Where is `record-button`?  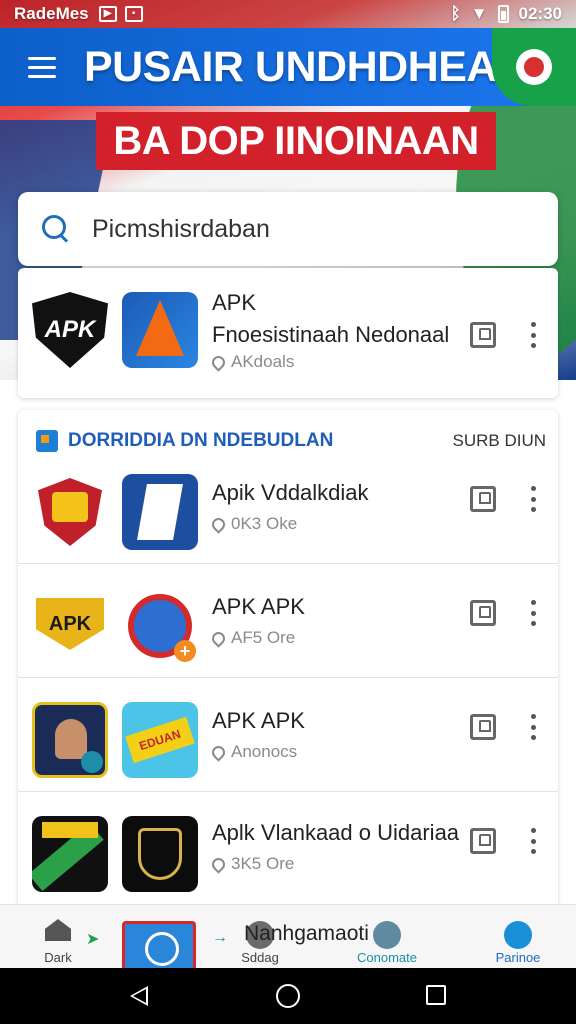
record-button is located at coordinates (534, 67).